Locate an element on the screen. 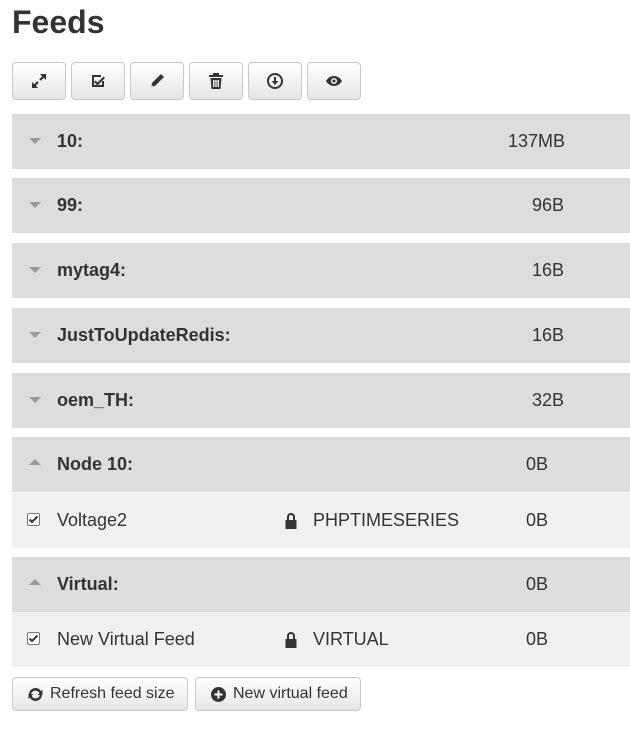 Image resolution: width=630 pixels, height=739 pixels. node-header: mytag4: 16B is located at coordinates (321, 270).